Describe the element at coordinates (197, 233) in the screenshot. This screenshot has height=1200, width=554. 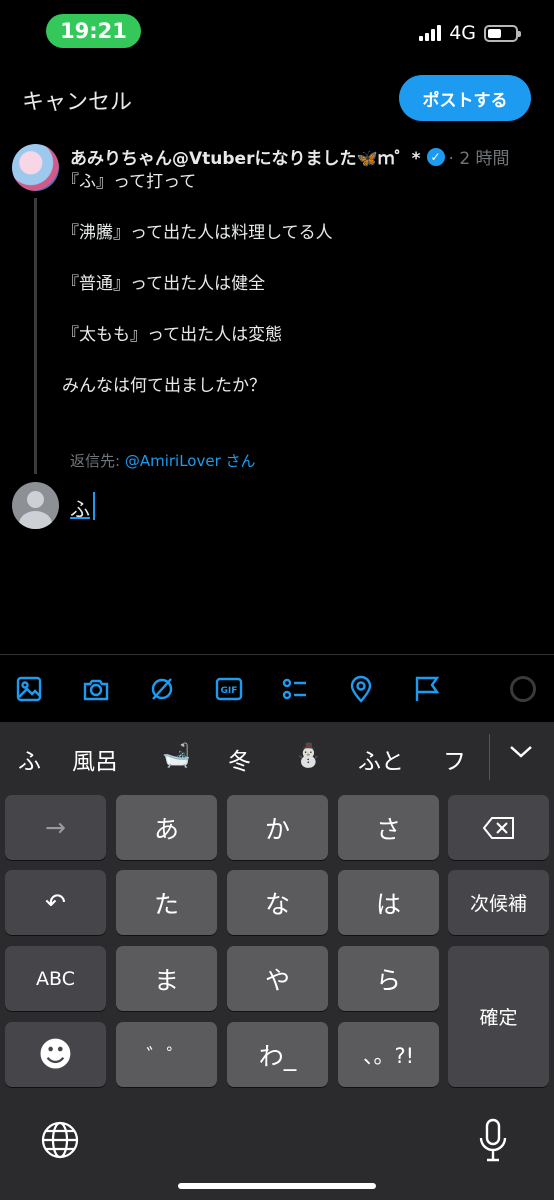
I see `post-line: 『沸騰』って出た人は料理してる人` at that location.